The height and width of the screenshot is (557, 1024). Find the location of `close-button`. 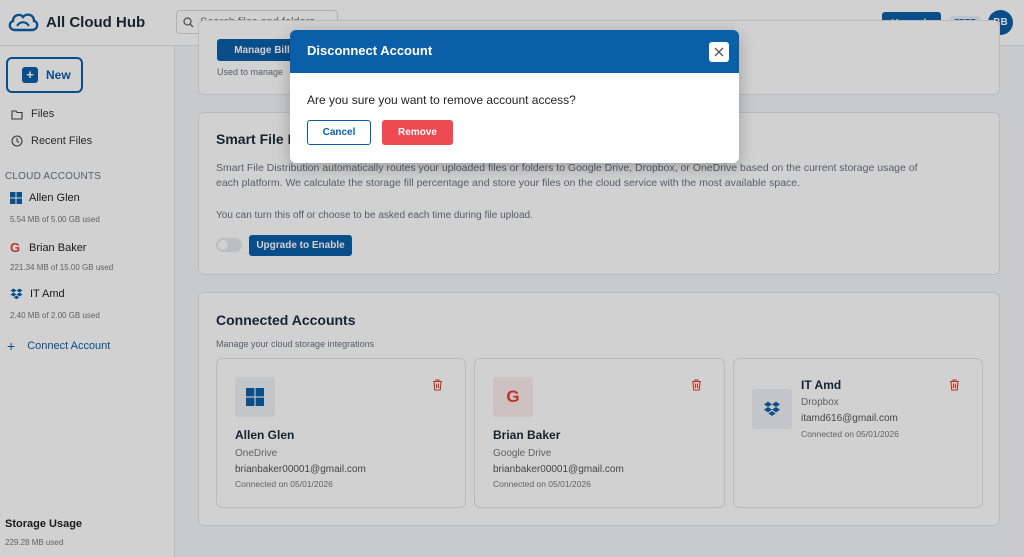

close-button is located at coordinates (719, 52).